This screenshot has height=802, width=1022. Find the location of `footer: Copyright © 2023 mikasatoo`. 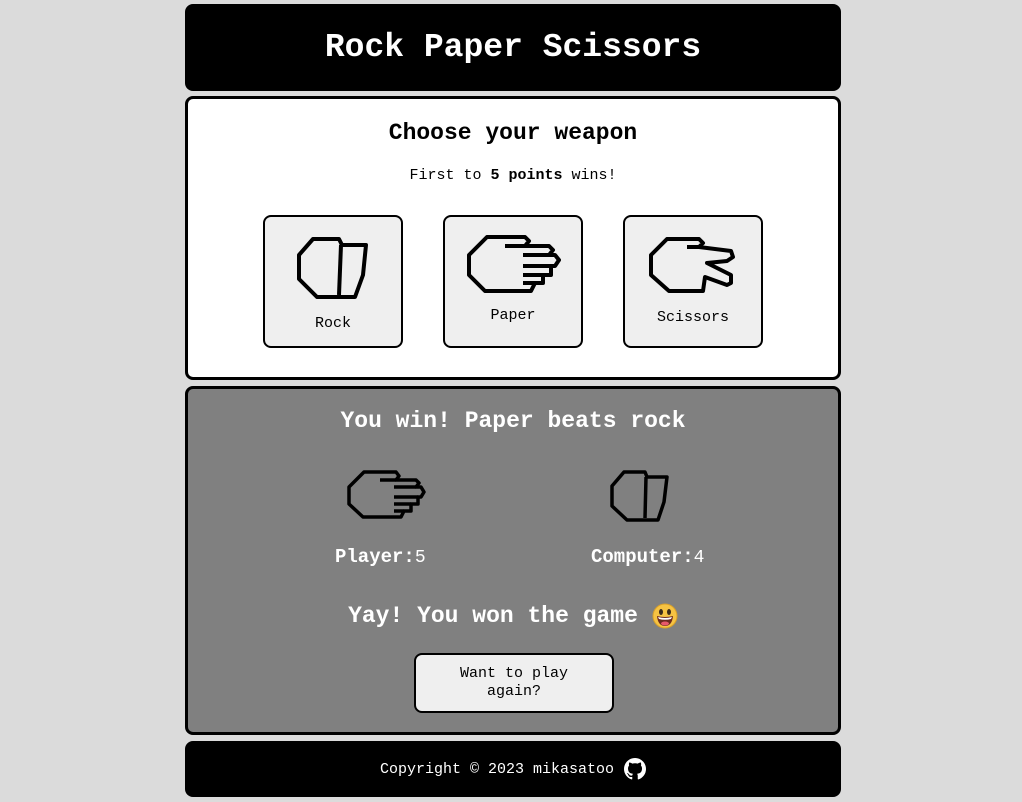

footer: Copyright © 2023 mikasatoo is located at coordinates (513, 769).